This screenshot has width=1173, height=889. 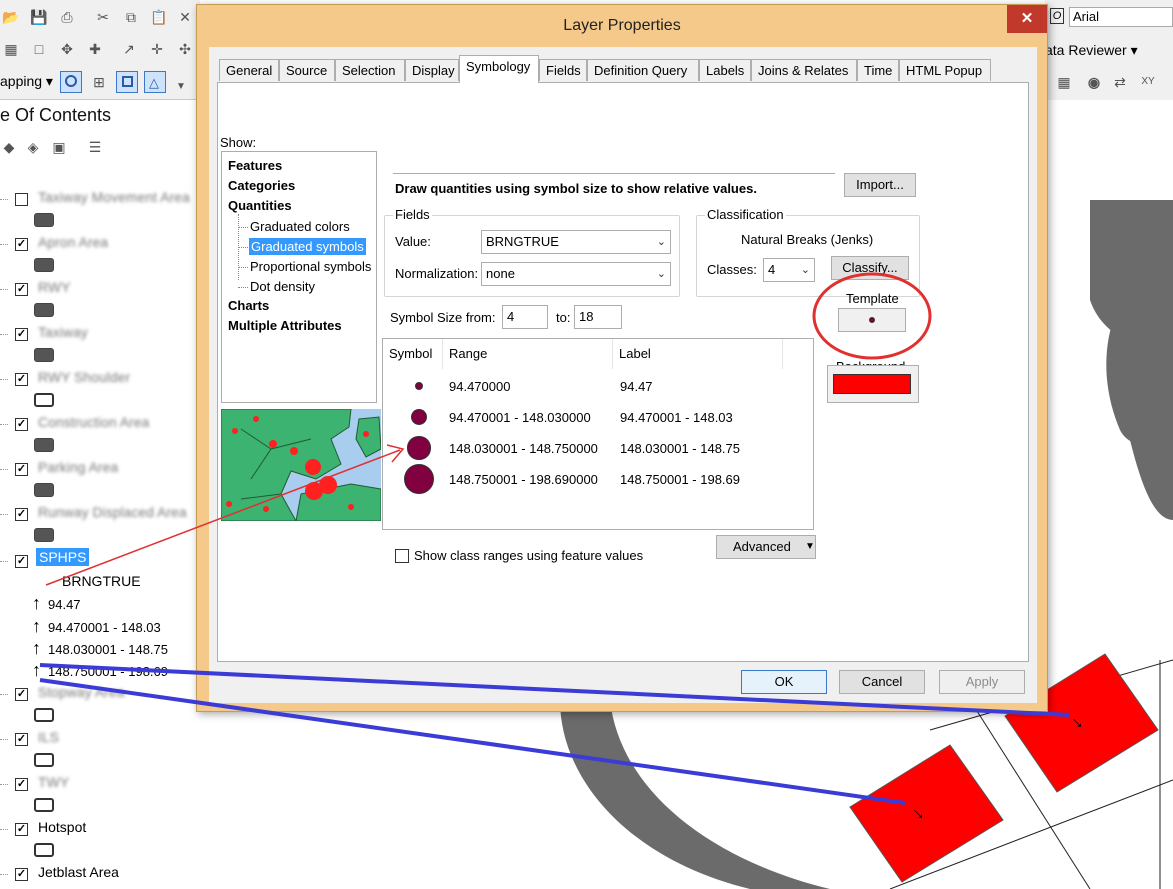 I want to click on tab-labels: Labels, so click(x=725, y=70).